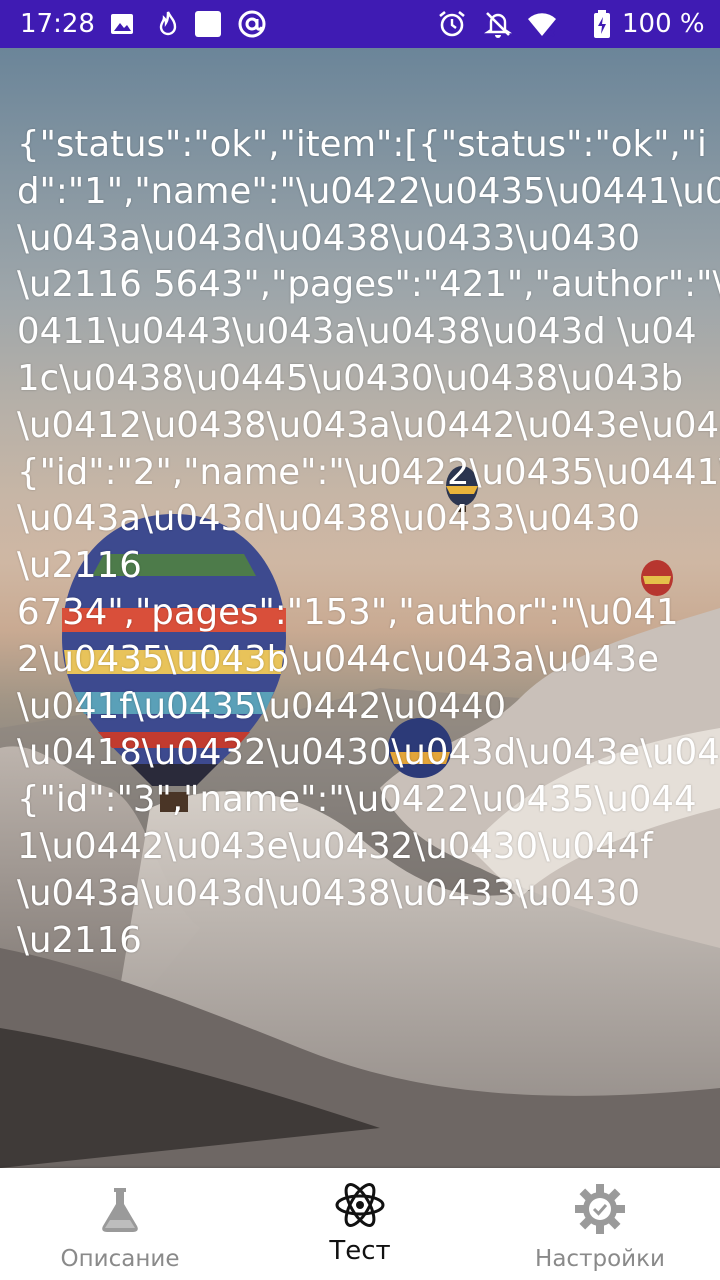 The image size is (720, 1280). I want to click on alarm-icon, so click(452, 23).